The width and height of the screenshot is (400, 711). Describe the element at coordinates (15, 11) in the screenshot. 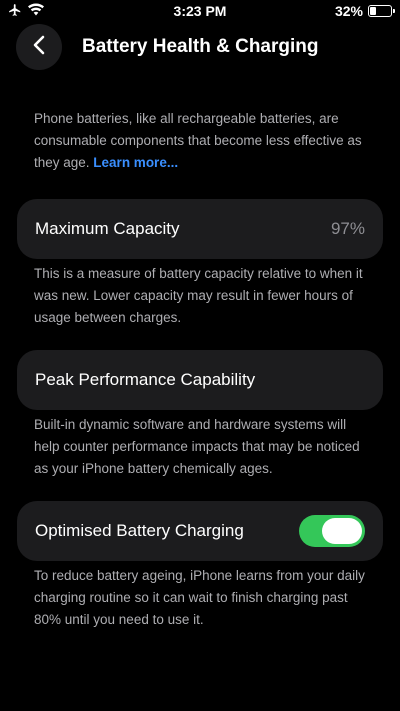

I see `airplane-icon` at that location.